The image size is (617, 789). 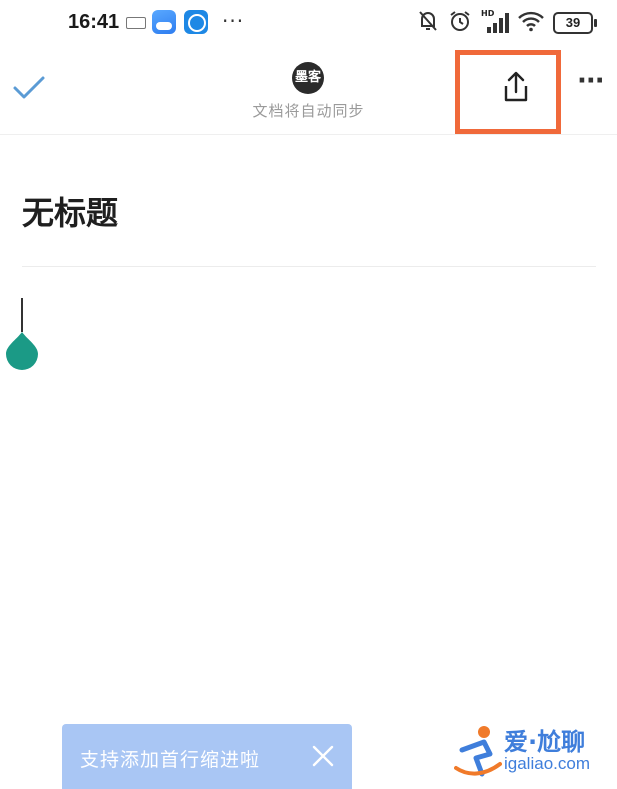 I want to click on text-cursor, so click(x=22, y=315).